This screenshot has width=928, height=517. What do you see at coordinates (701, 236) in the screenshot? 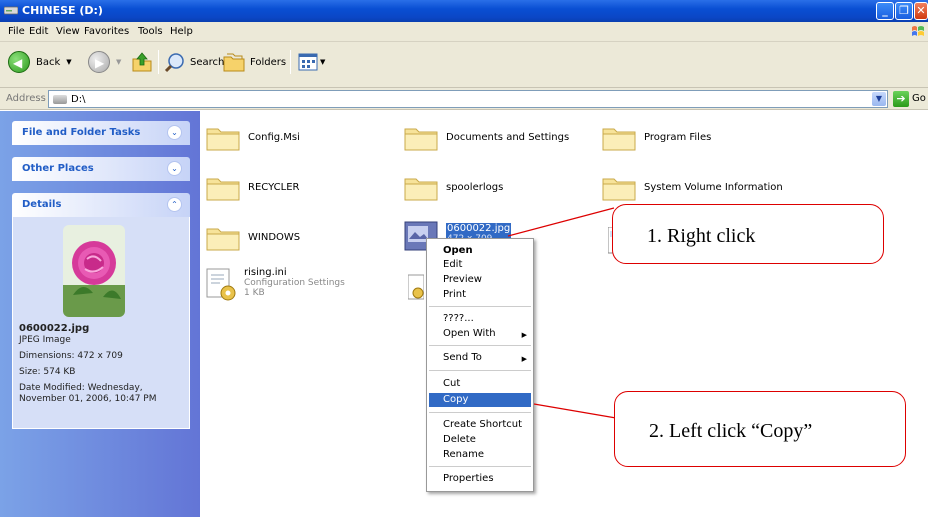
I see `callout-step1-text: 1. Right click` at bounding box center [701, 236].